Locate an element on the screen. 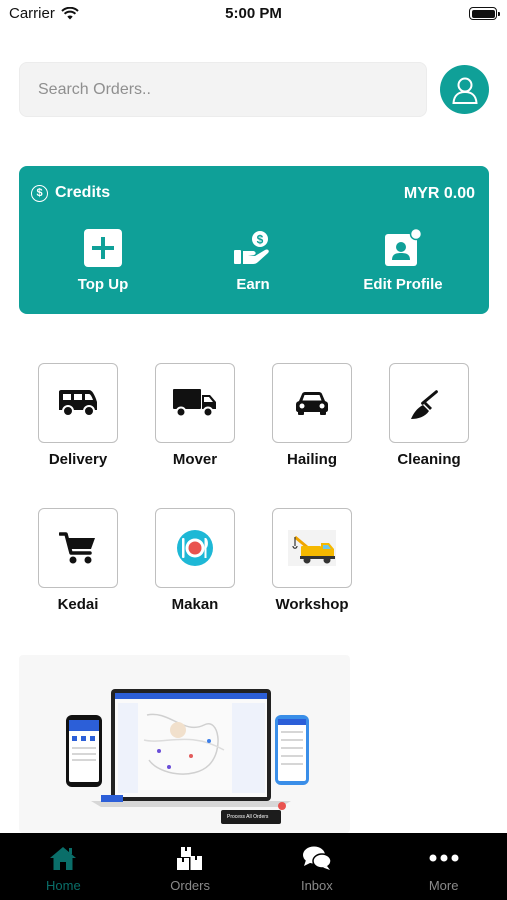  service-label: Cleaning is located at coordinates (429, 459).